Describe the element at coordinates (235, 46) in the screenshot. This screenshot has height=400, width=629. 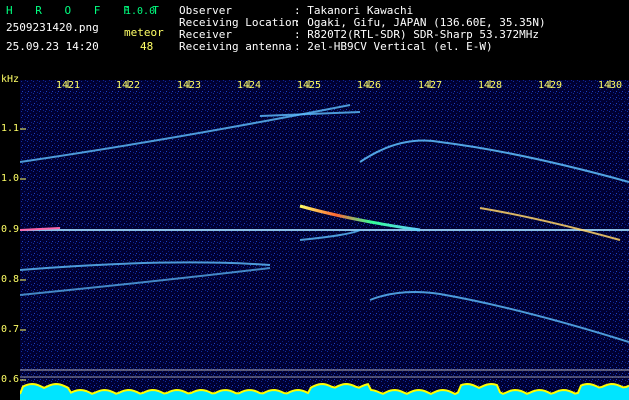
I see `info-label-antenna: Receiving antenna` at that location.